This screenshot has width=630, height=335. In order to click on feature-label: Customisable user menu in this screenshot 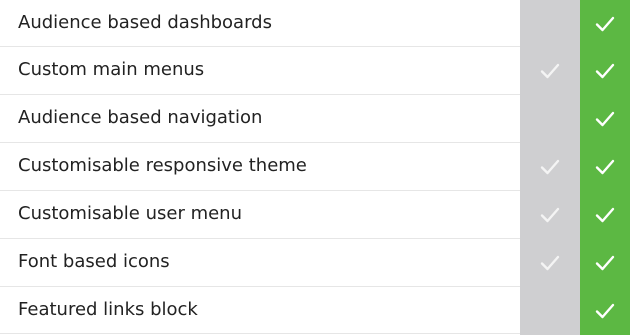, I will do `click(130, 213)`.